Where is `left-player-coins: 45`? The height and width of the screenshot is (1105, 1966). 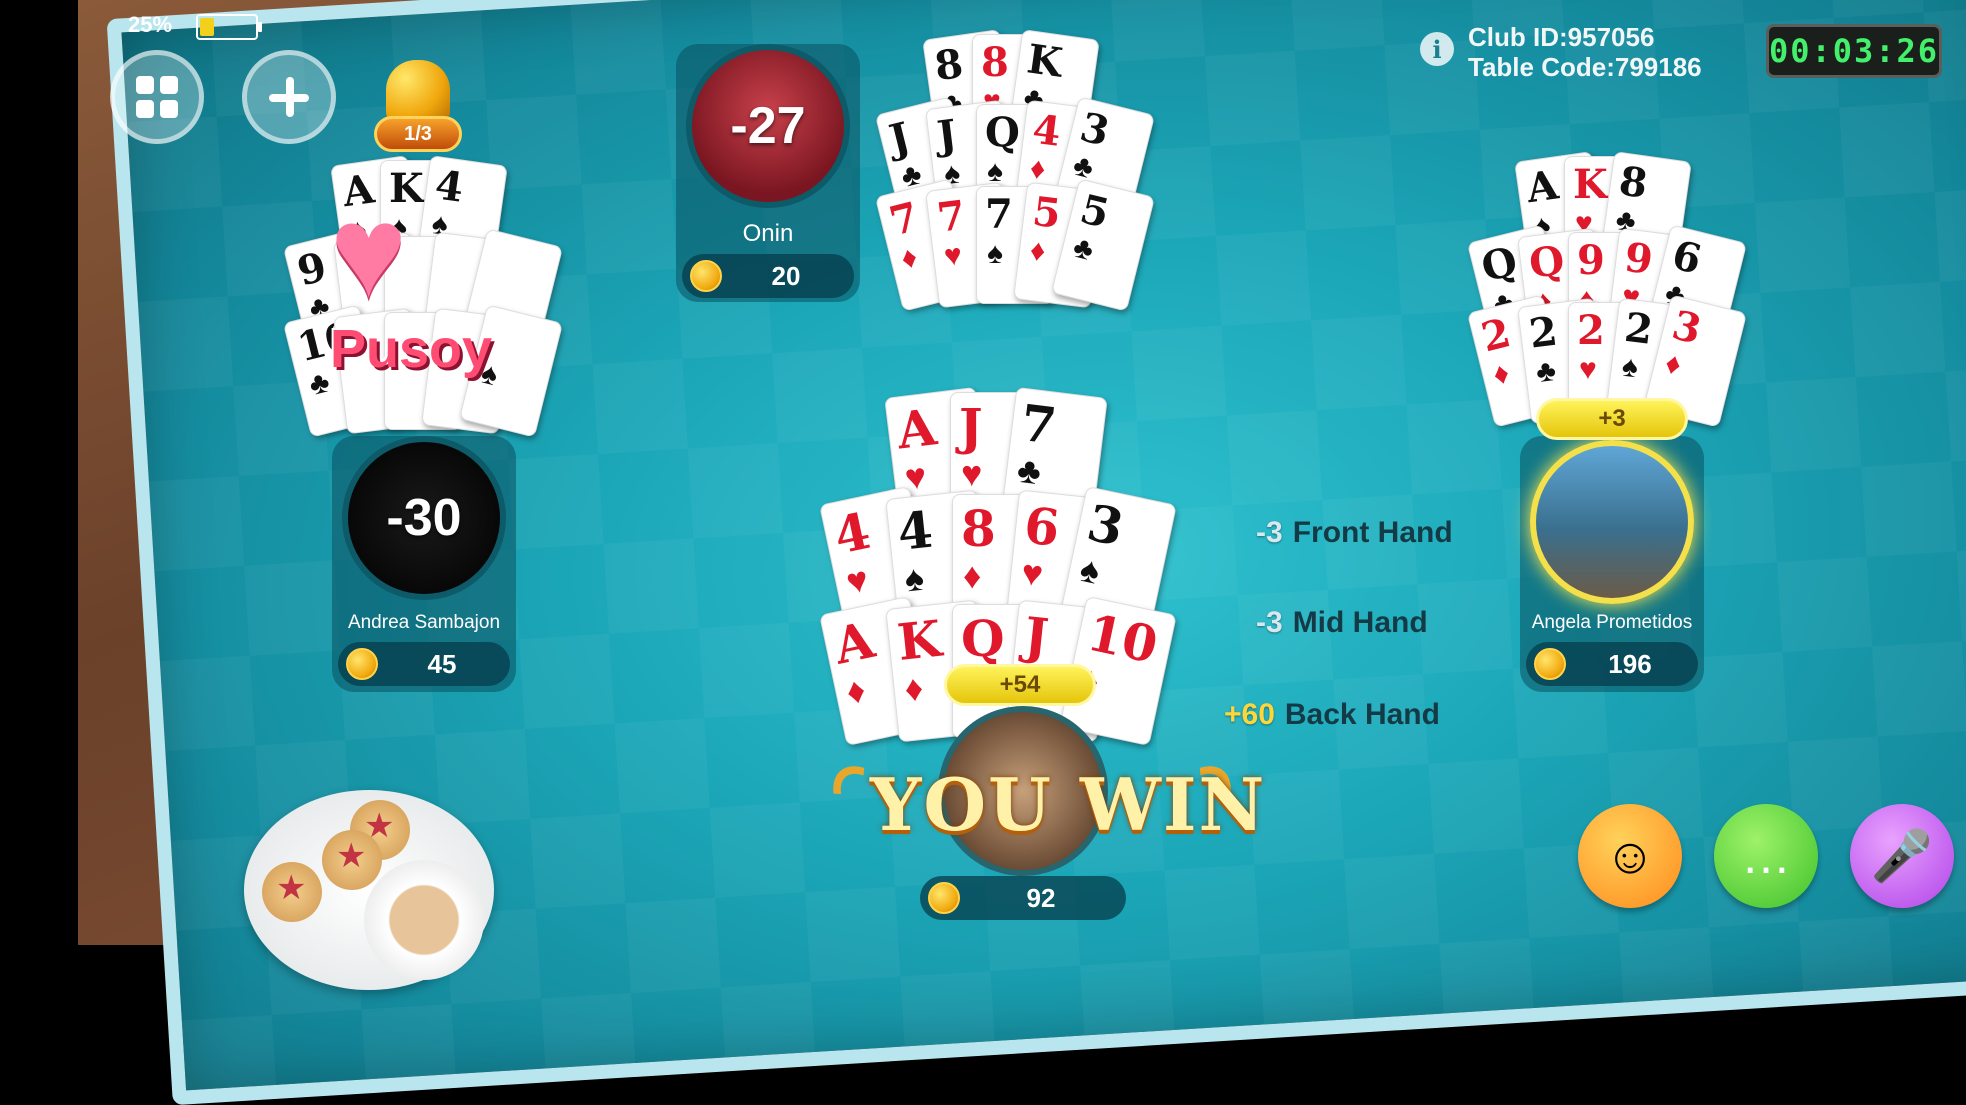 left-player-coins: 45 is located at coordinates (424, 664).